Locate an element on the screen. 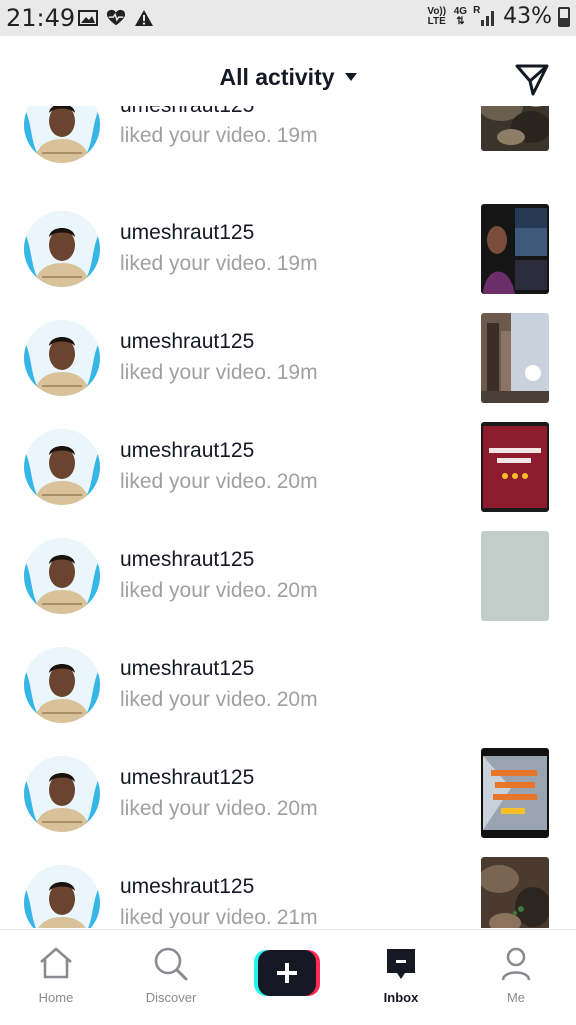 This screenshot has width=576, height=1025. signal-icon: R is located at coordinates (485, 16).